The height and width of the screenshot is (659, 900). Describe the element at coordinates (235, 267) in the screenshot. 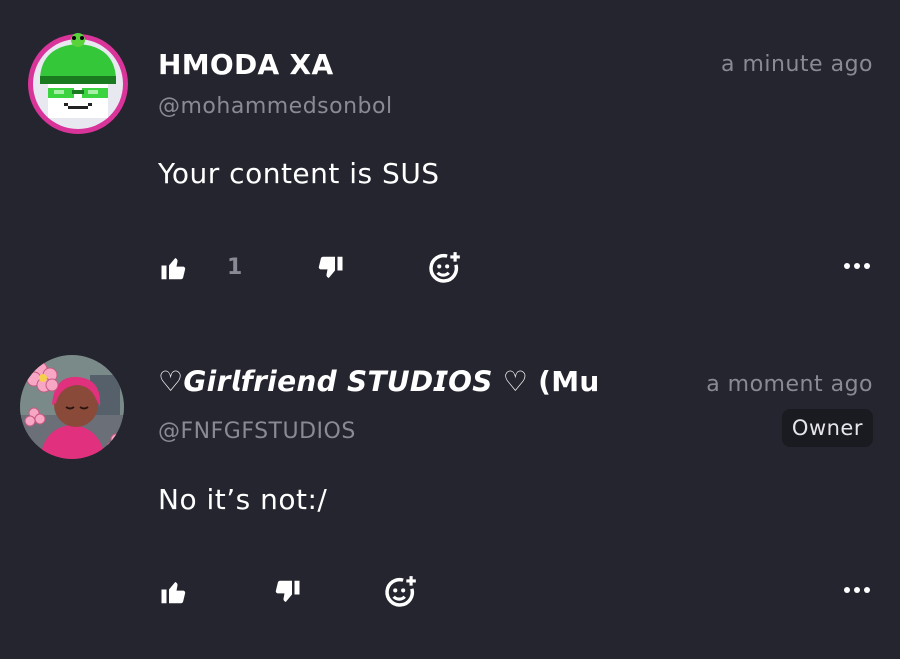

I see `like-count: 1` at that location.